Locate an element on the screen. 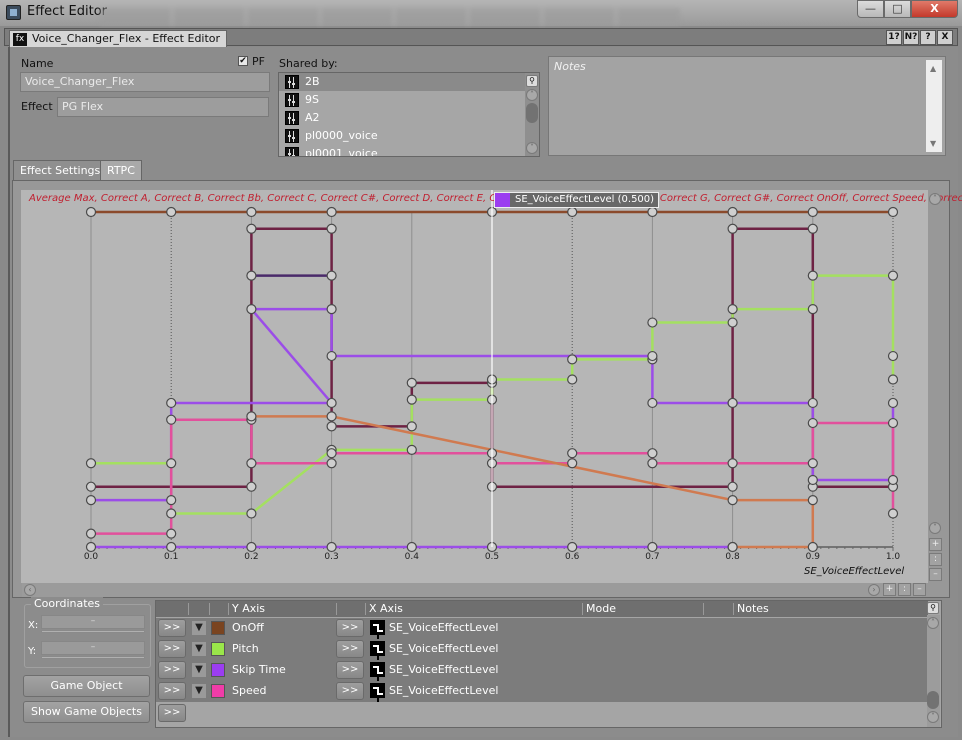 The width and height of the screenshot is (962, 740). zoom-out-x-button: – is located at coordinates (919, 589).